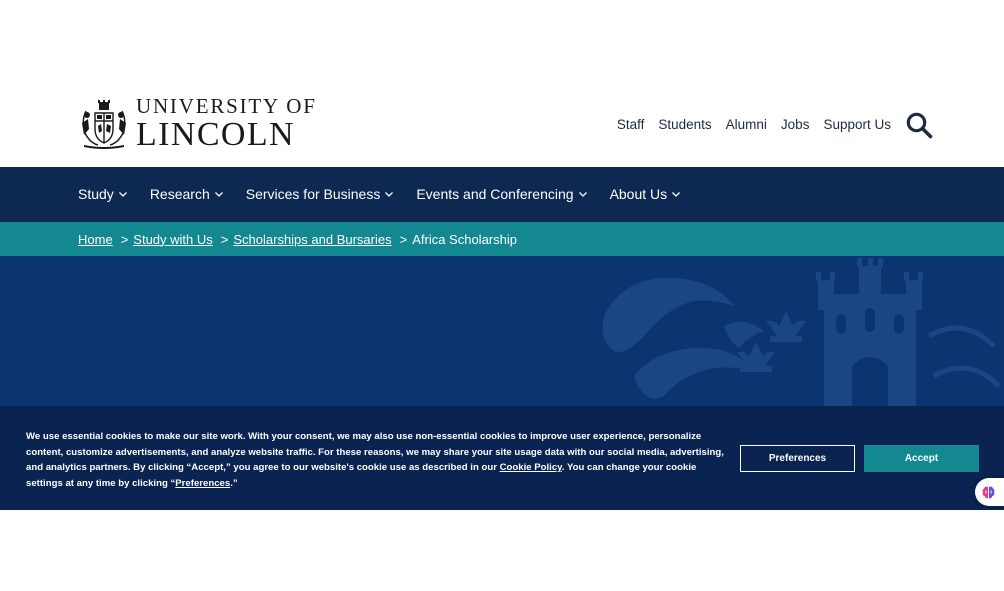 The image size is (1004, 591). What do you see at coordinates (746, 124) in the screenshot?
I see `util-link-alumni: Alumni` at bounding box center [746, 124].